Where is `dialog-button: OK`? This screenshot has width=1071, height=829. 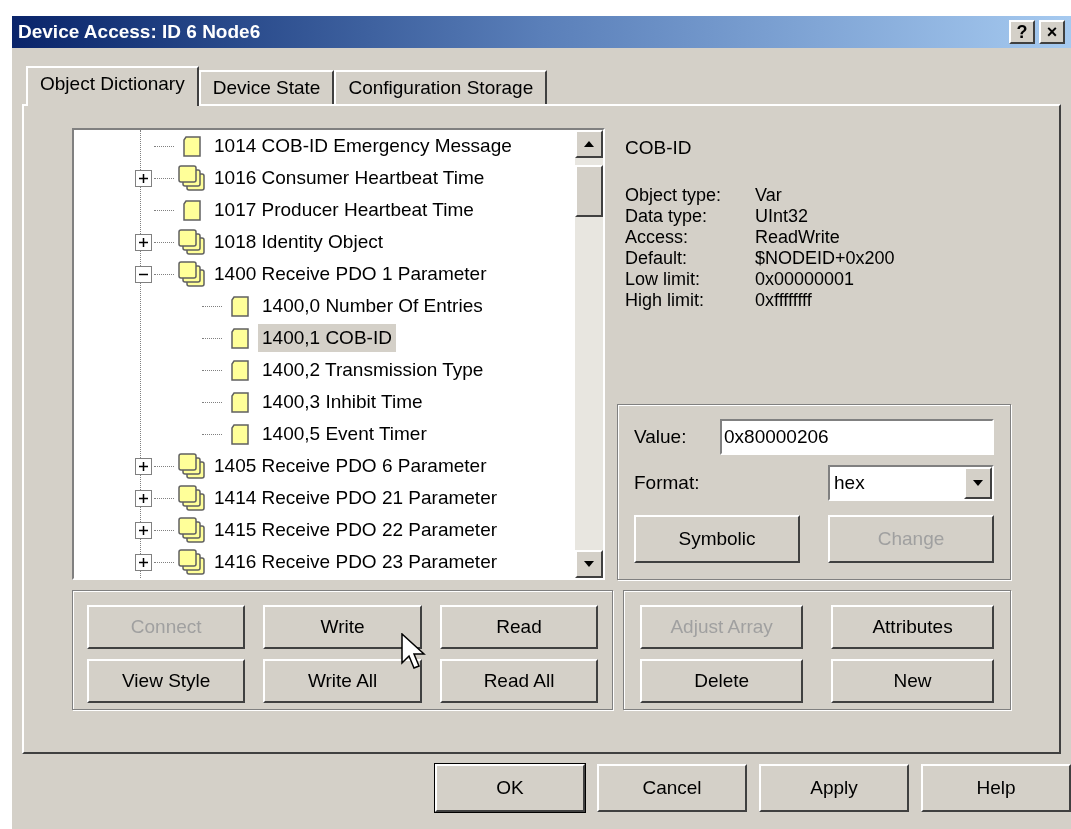 dialog-button: OK is located at coordinates (510, 788).